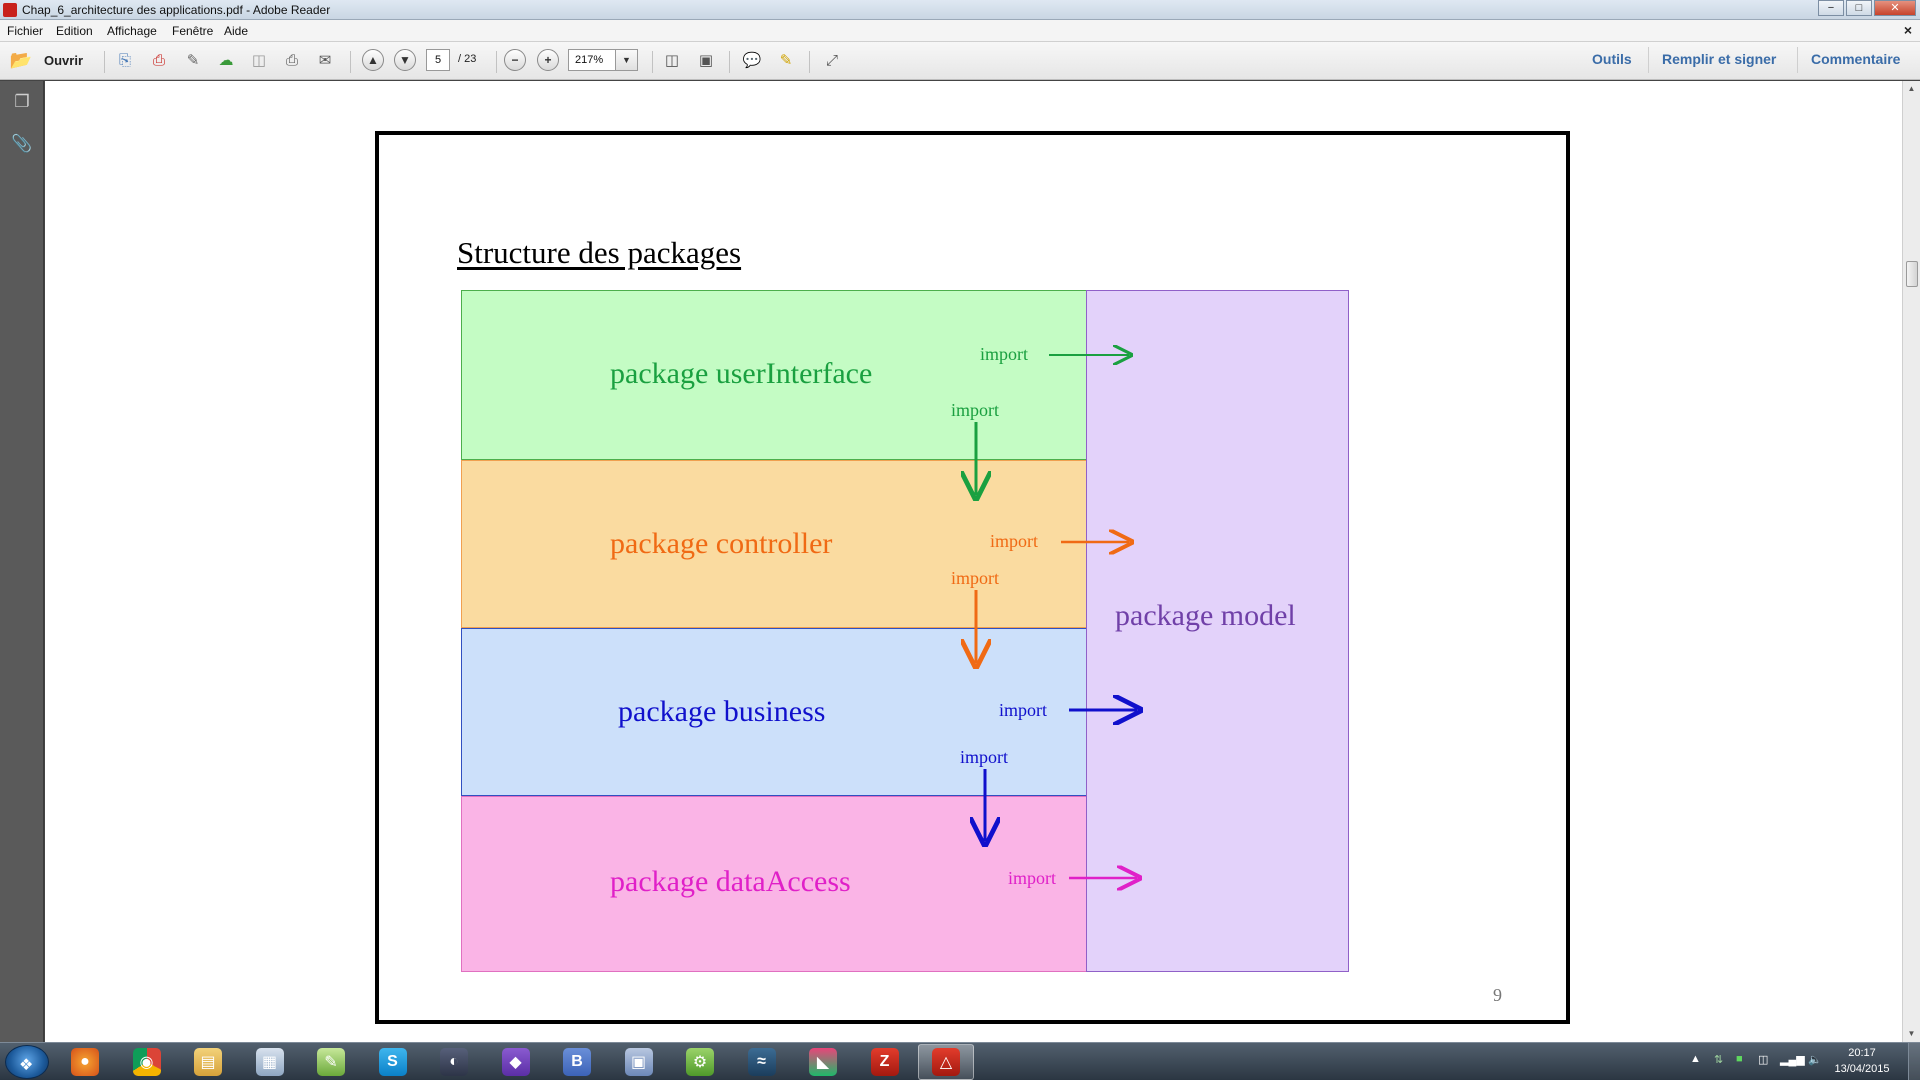  I want to click on taskbar-virtualbox-button: ▣, so click(639, 1062).